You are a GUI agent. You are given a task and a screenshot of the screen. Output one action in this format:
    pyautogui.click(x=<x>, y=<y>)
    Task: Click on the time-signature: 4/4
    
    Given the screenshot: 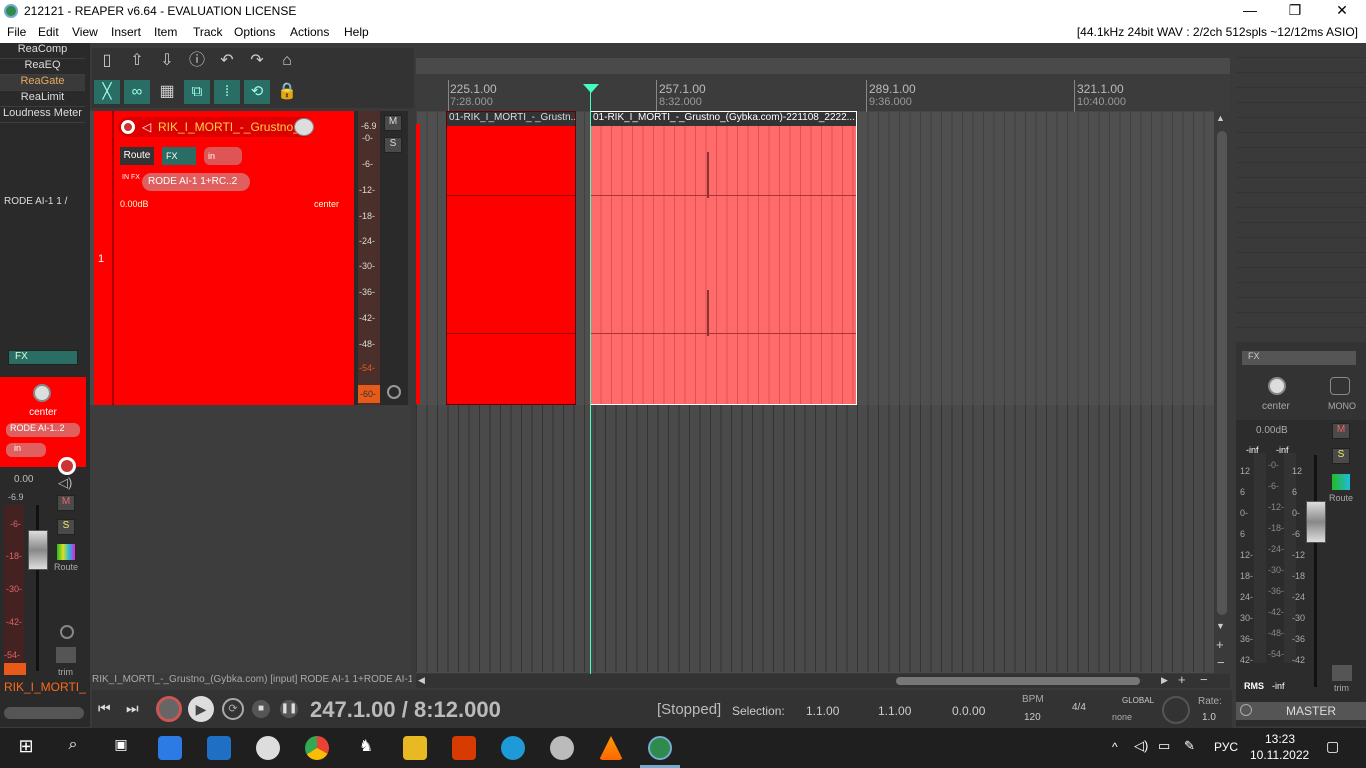 What is the action you would take?
    pyautogui.click(x=1079, y=707)
    